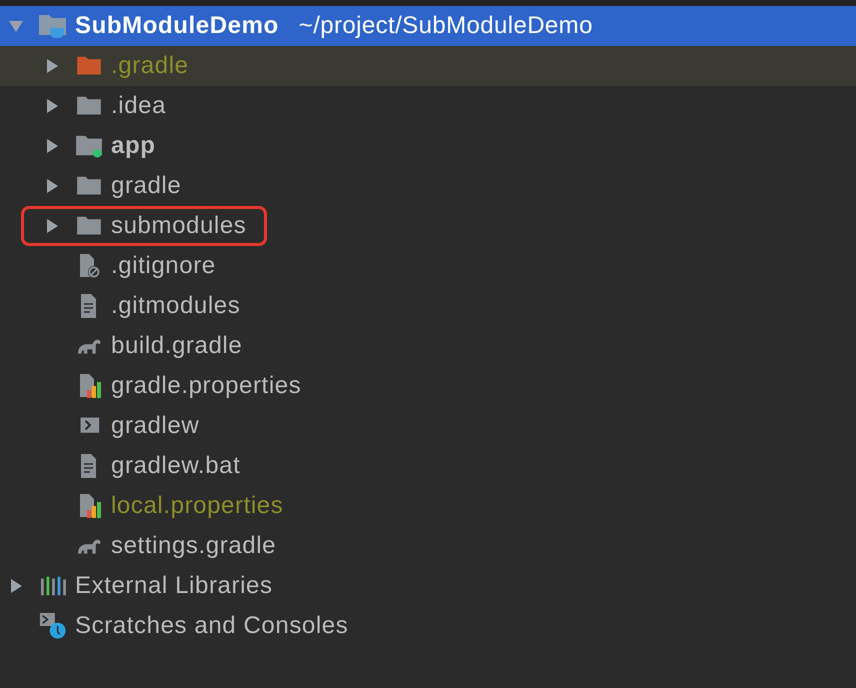 This screenshot has width=856, height=688. Describe the element at coordinates (428, 586) in the screenshot. I see `tree-row: External Libraries` at that location.